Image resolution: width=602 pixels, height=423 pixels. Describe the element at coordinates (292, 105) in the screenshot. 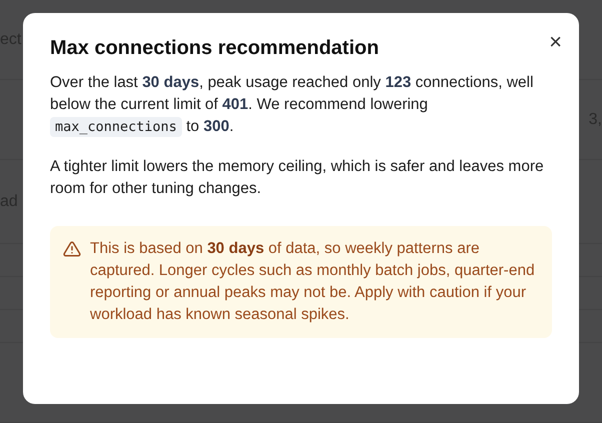

I see `summary-text: Over the last 30 days, peak usage reached only 123 connections, well below the current limit of 401. We recommend lowering max_connections to 300.` at that location.